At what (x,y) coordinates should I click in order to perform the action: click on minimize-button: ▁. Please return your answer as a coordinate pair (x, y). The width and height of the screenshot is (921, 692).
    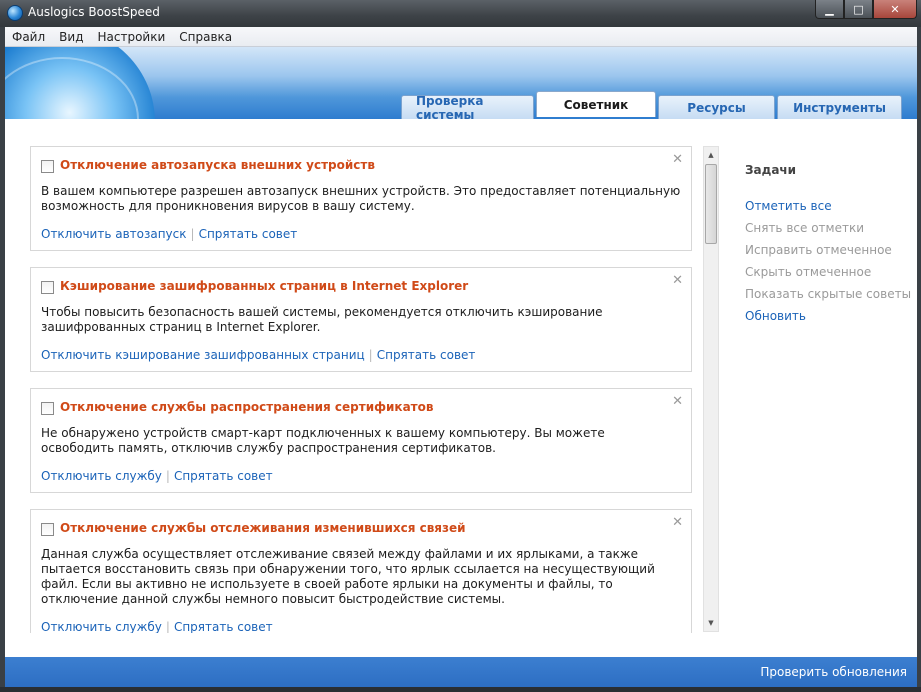
    Looking at the image, I should click on (829, 9).